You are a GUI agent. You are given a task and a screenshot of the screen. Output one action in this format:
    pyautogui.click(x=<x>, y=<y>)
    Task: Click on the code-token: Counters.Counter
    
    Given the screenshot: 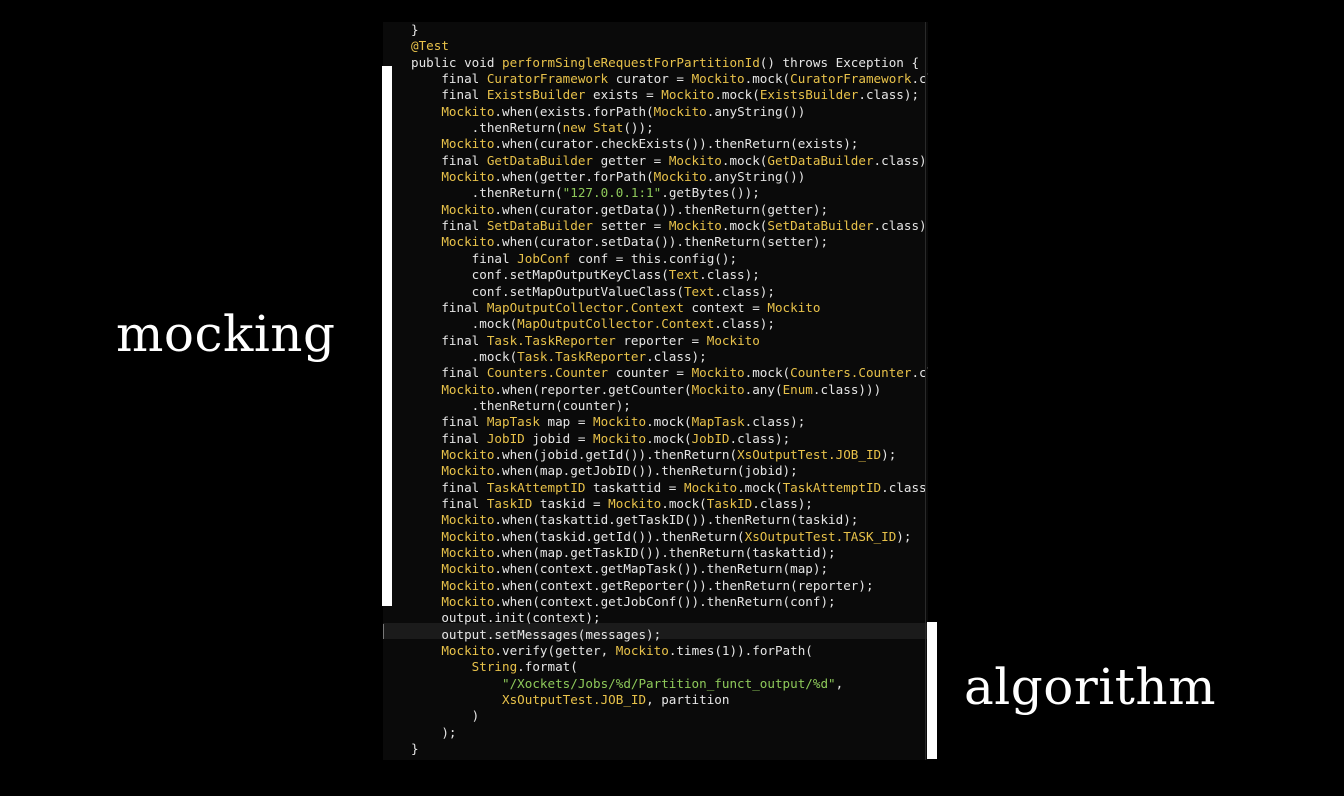 What is the action you would take?
    pyautogui.click(x=547, y=373)
    